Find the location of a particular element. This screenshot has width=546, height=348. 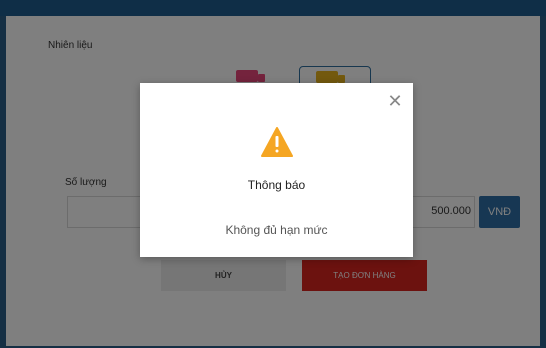

dialog-message: Không đủ hạn mức is located at coordinates (276, 230).